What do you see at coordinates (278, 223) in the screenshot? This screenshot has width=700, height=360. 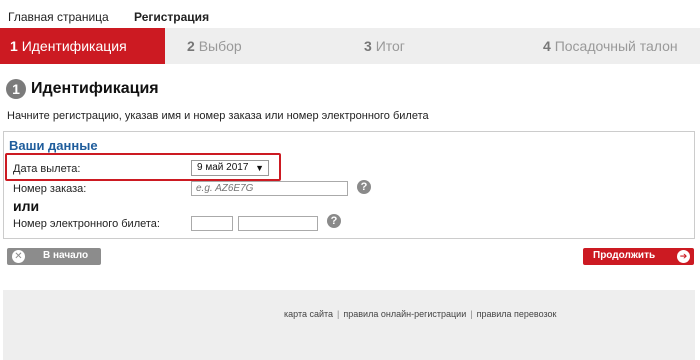 I see `ticket-number-input` at bounding box center [278, 223].